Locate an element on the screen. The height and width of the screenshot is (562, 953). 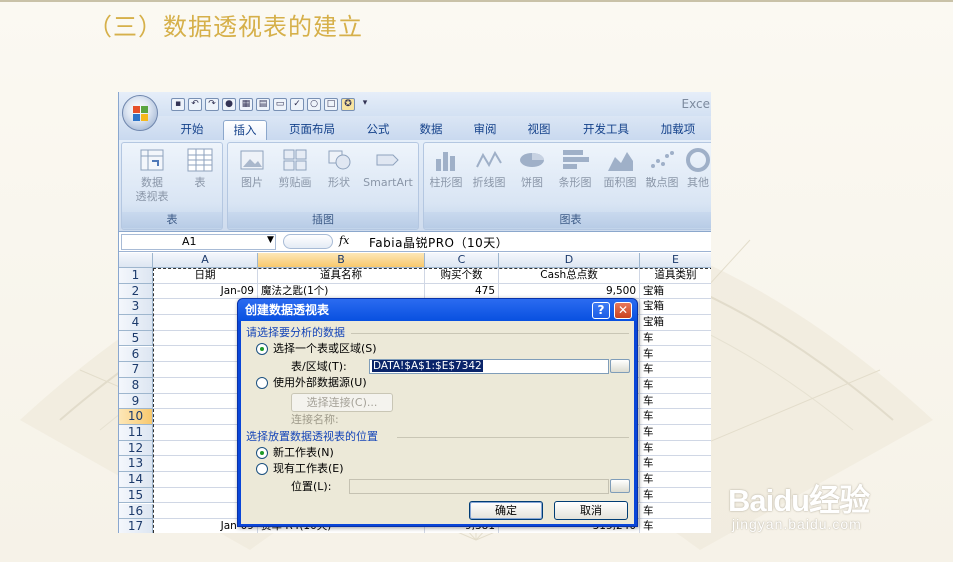
circle-icon: ○ is located at coordinates (314, 104).